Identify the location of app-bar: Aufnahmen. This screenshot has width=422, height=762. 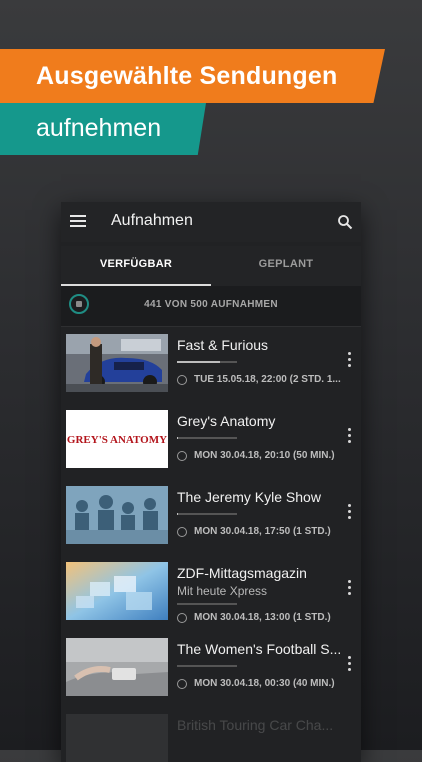
(211, 222).